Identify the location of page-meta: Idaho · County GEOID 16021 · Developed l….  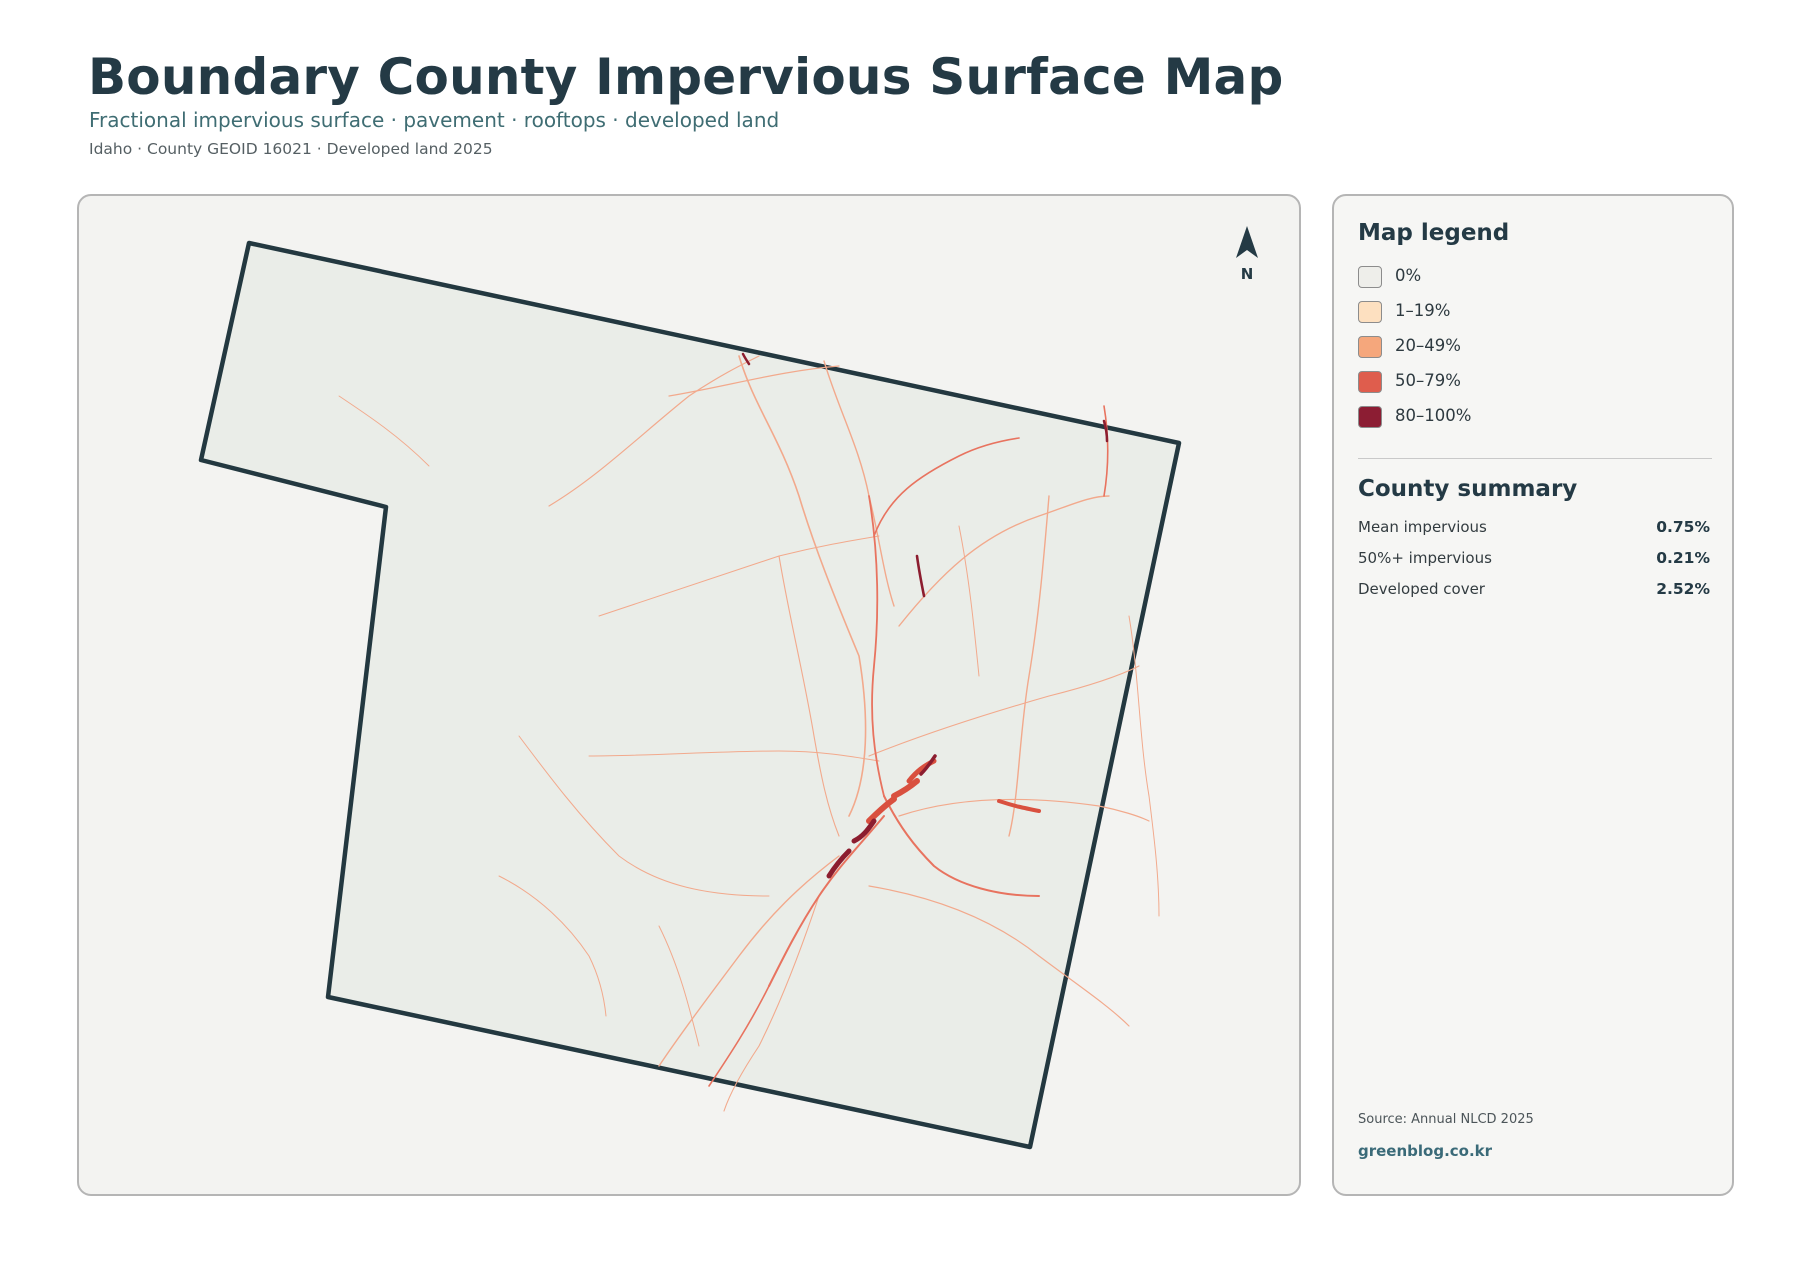
(291, 149).